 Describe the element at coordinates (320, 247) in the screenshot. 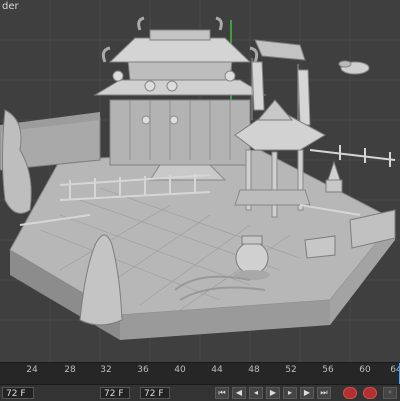

I see `small-planter` at that location.